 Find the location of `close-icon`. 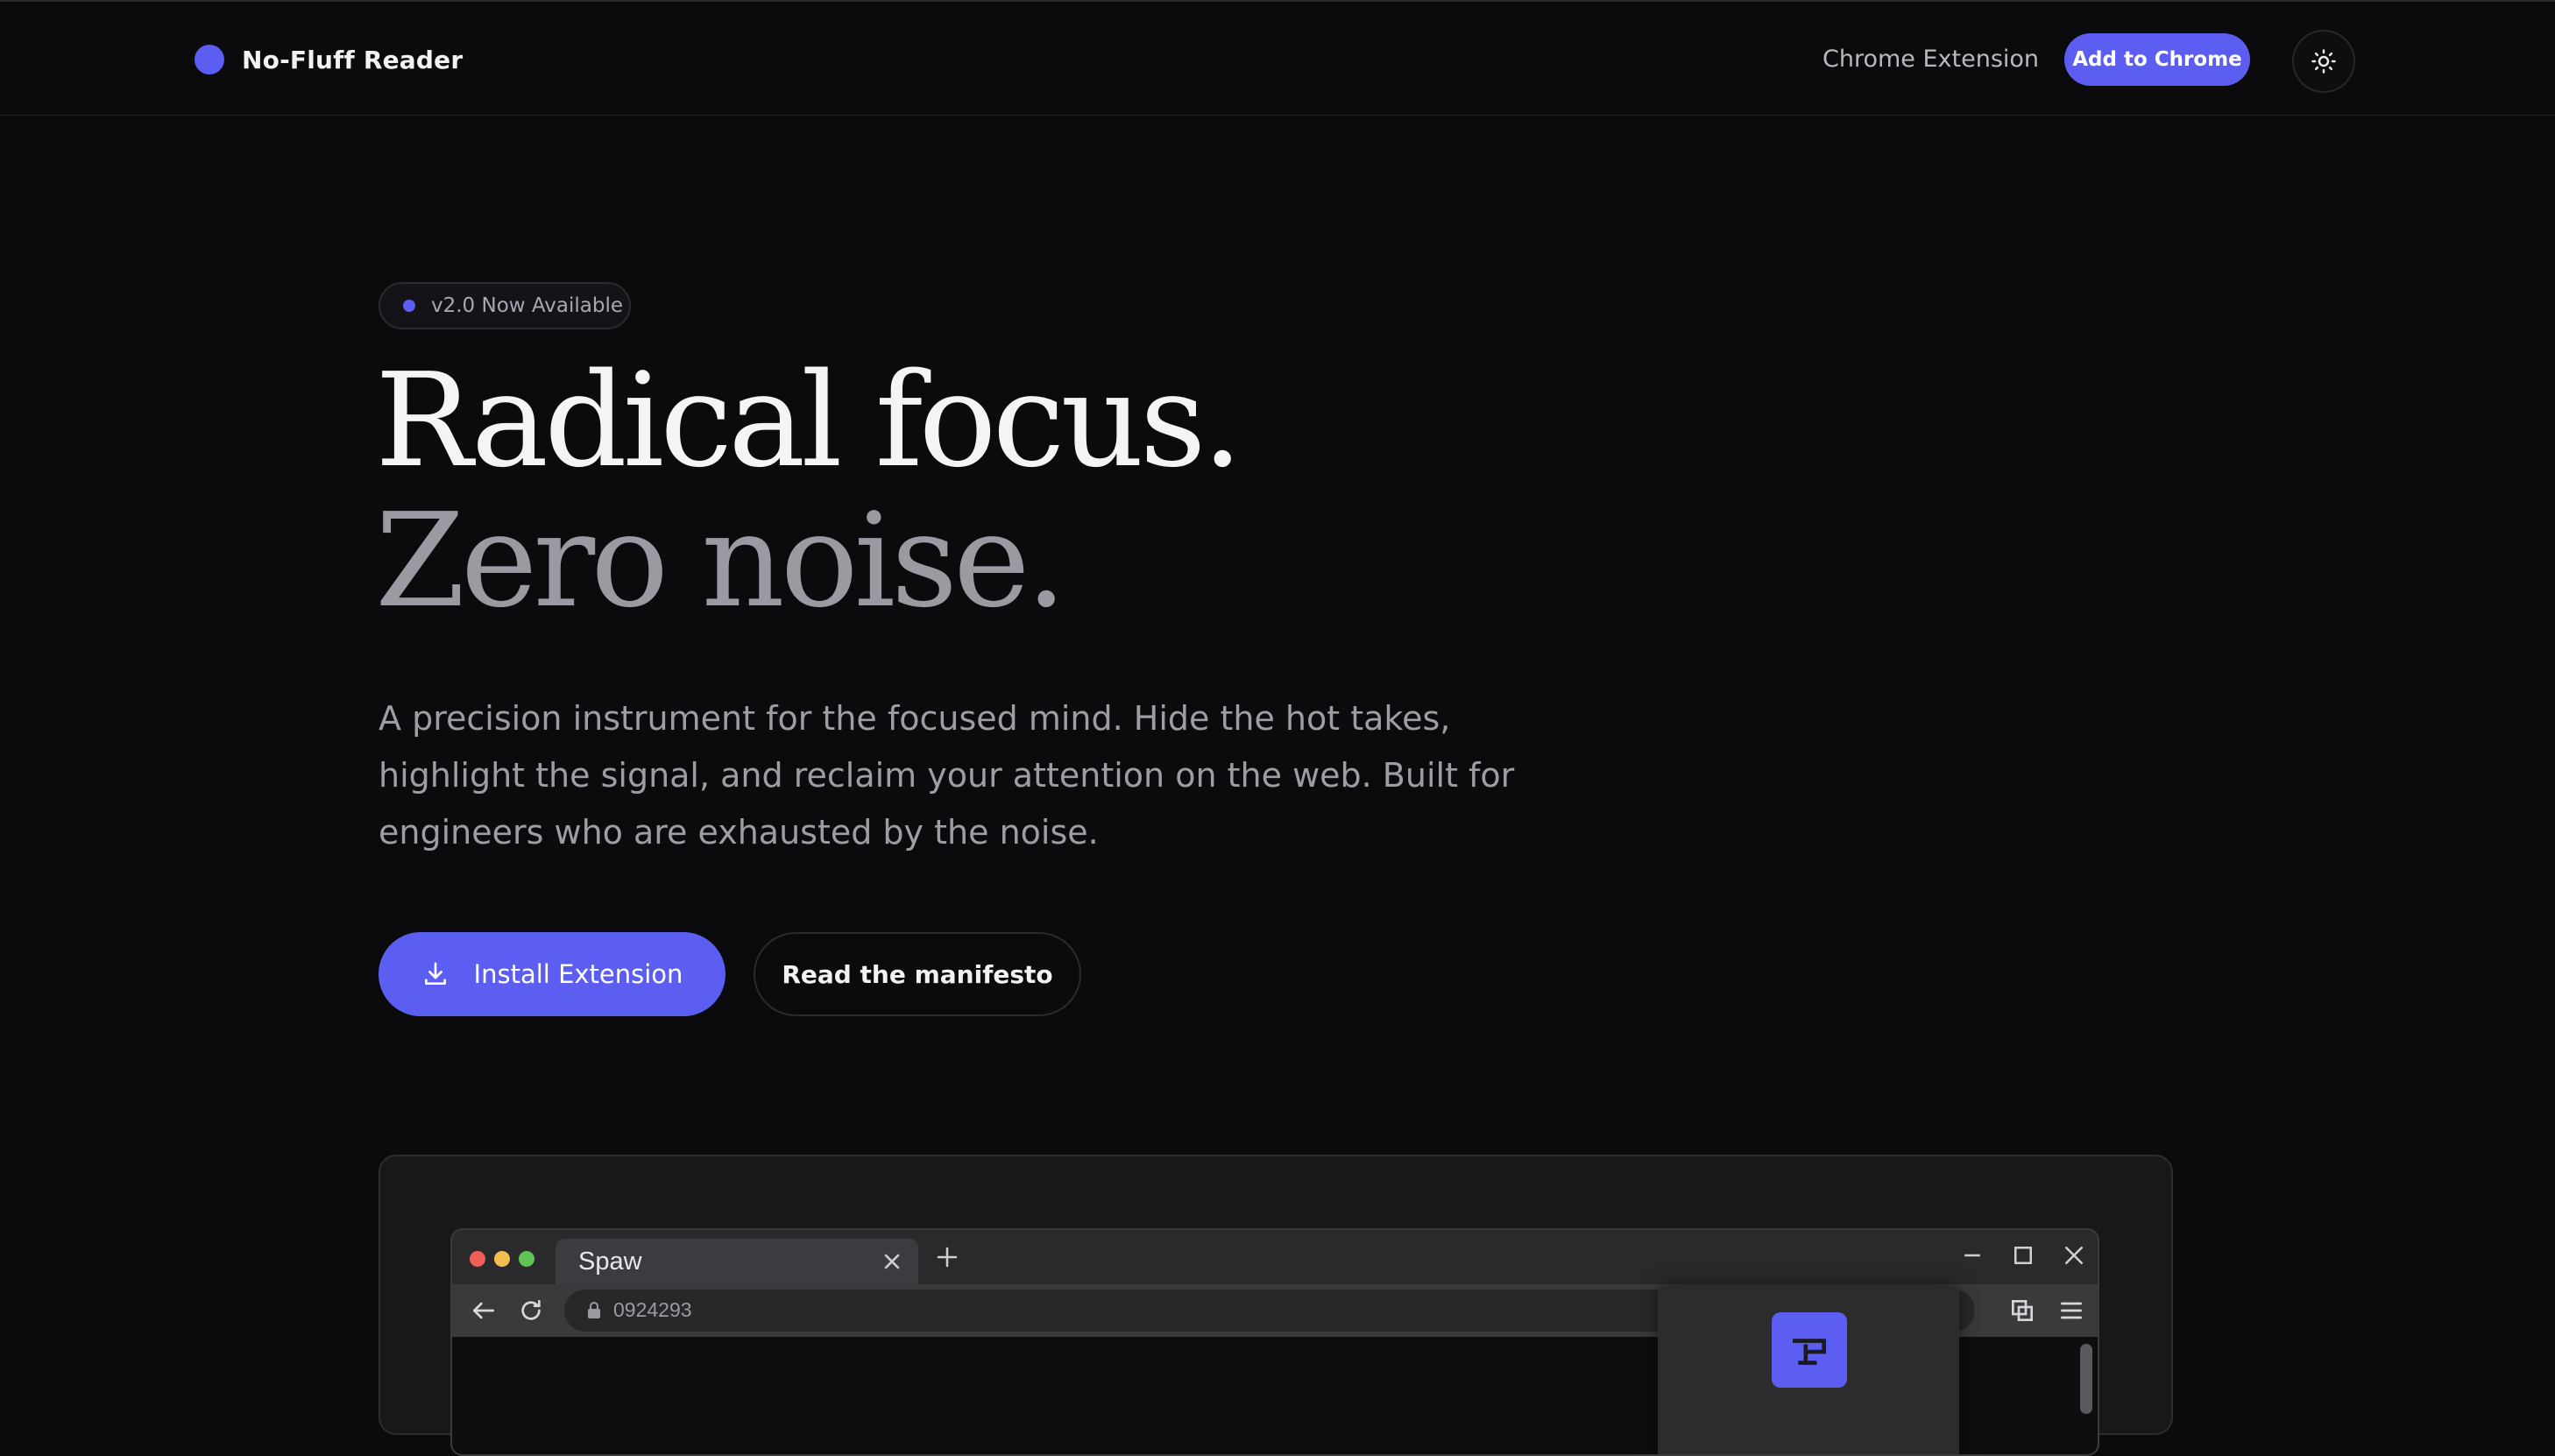

close-icon is located at coordinates (892, 1261).